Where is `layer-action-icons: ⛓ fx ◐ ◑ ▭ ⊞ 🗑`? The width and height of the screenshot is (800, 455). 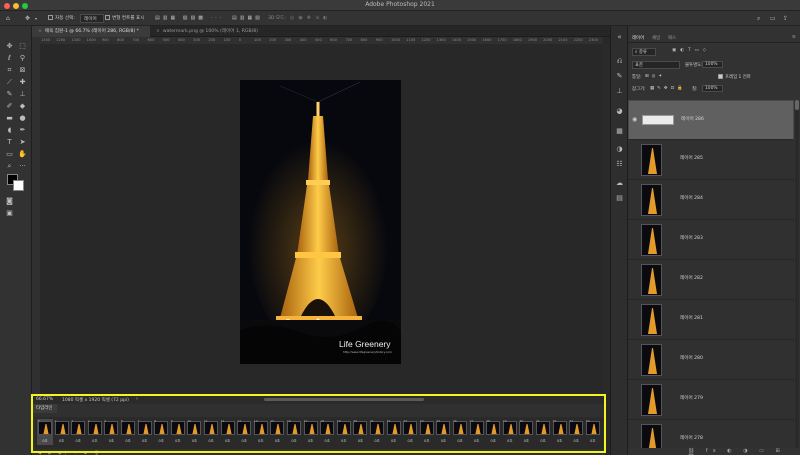
layer-action-icons: ⛓ fx ◐ ◑ ▭ ⊞ 🗑 is located at coordinates (744, 451).